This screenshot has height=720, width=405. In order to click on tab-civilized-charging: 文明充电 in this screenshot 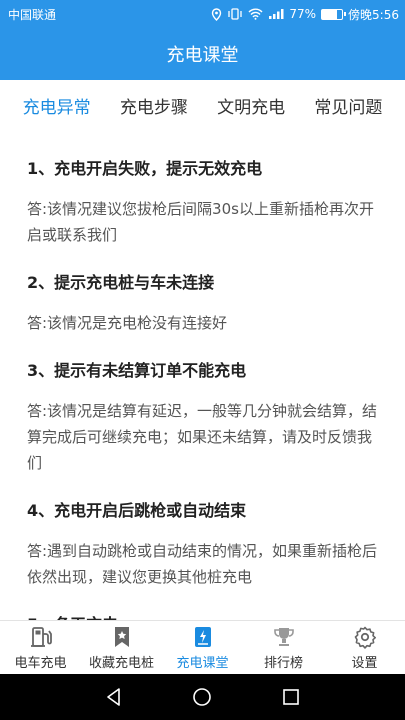, I will do `click(251, 107)`.